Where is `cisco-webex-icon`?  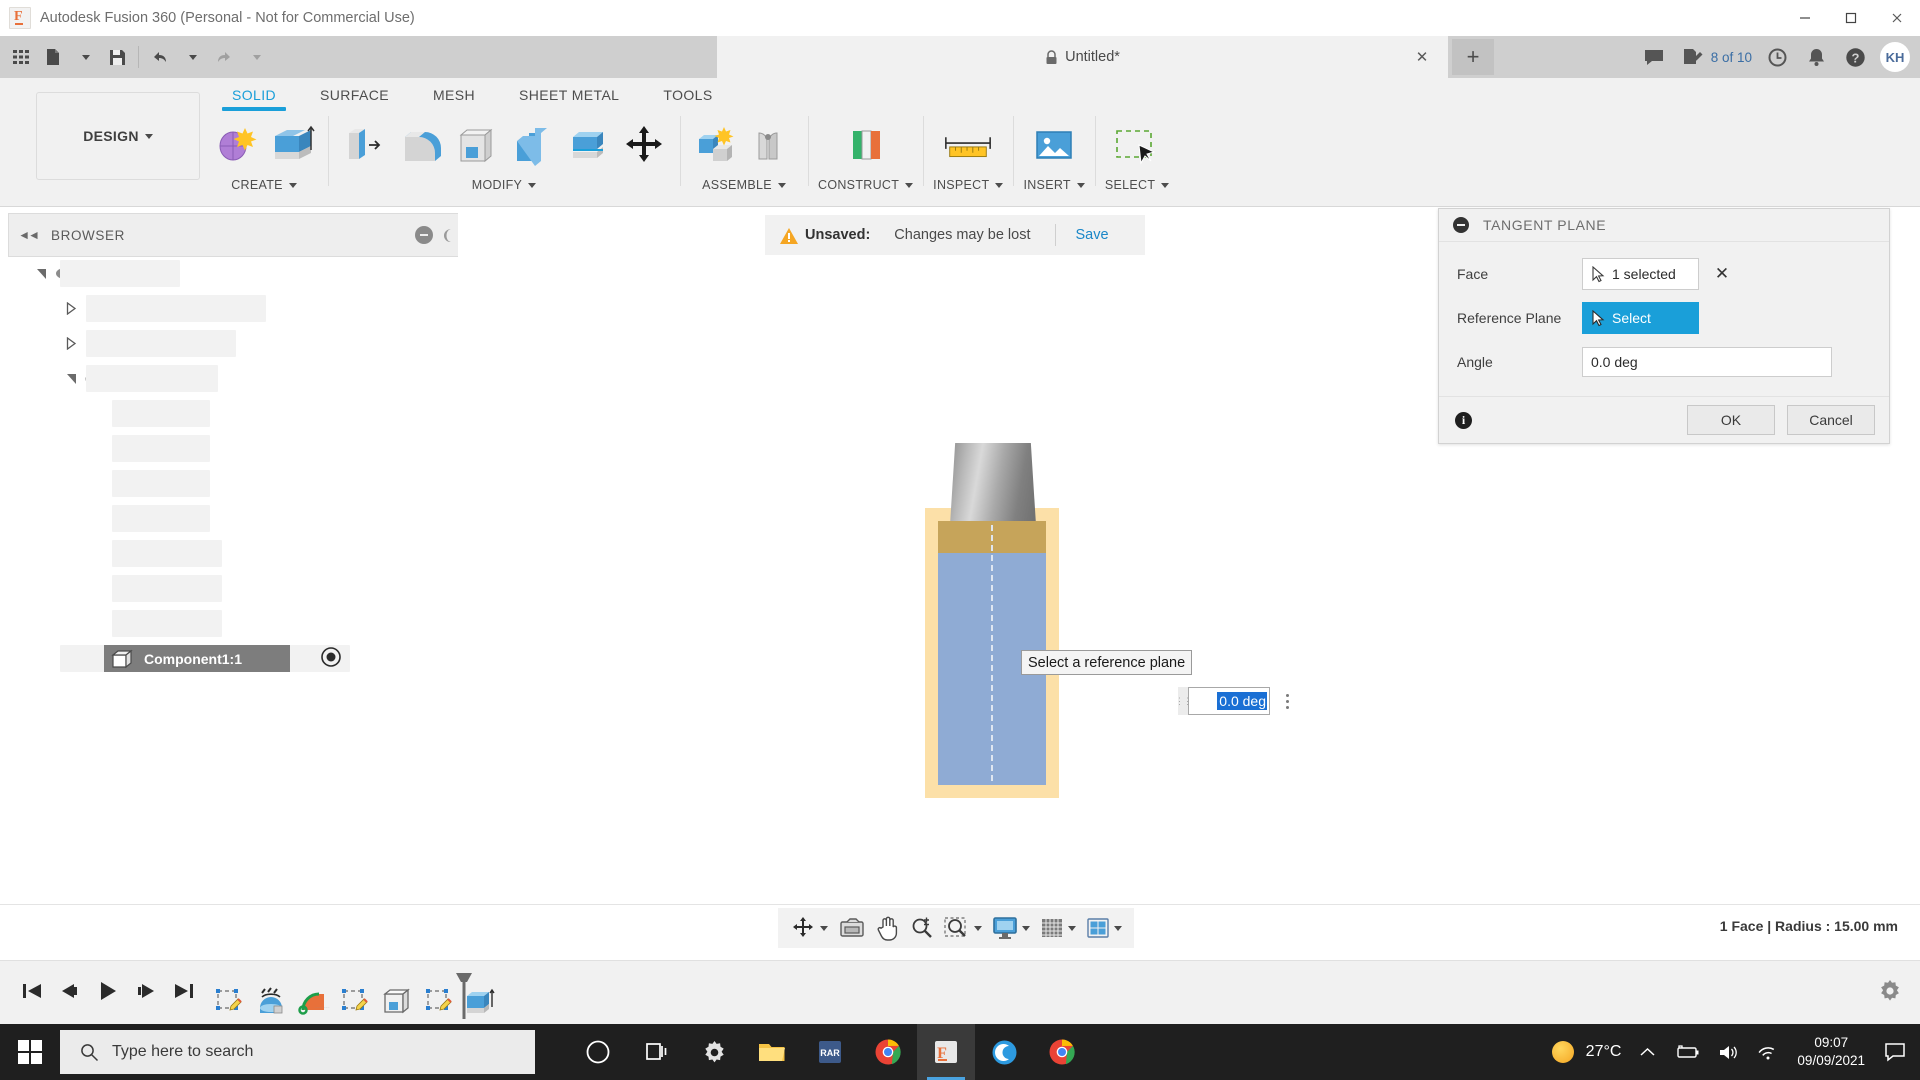
cisco-webex-icon is located at coordinates (1004, 1052).